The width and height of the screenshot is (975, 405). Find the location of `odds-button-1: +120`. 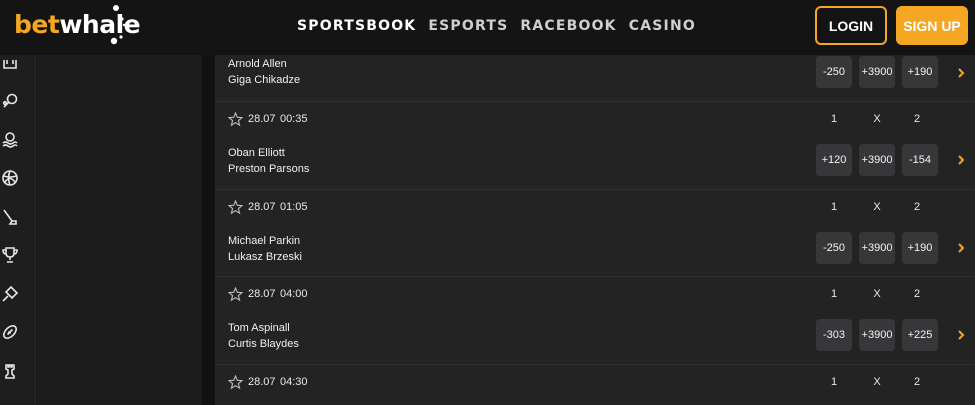

odds-button-1: +120 is located at coordinates (834, 160).